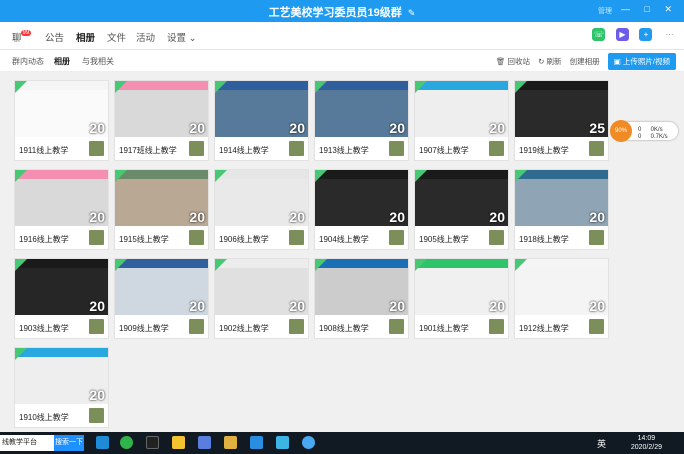 The image size is (684, 454). What do you see at coordinates (461, 298) in the screenshot?
I see `album-card: 20 1901线上教学` at bounding box center [461, 298].